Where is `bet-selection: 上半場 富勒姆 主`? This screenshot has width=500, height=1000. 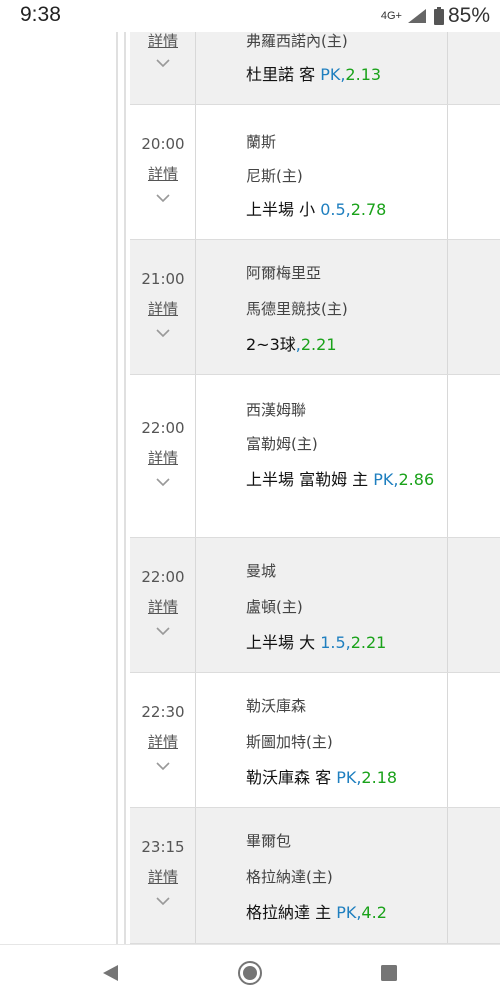
bet-selection: 上半場 富勒姆 主 is located at coordinates (310, 479).